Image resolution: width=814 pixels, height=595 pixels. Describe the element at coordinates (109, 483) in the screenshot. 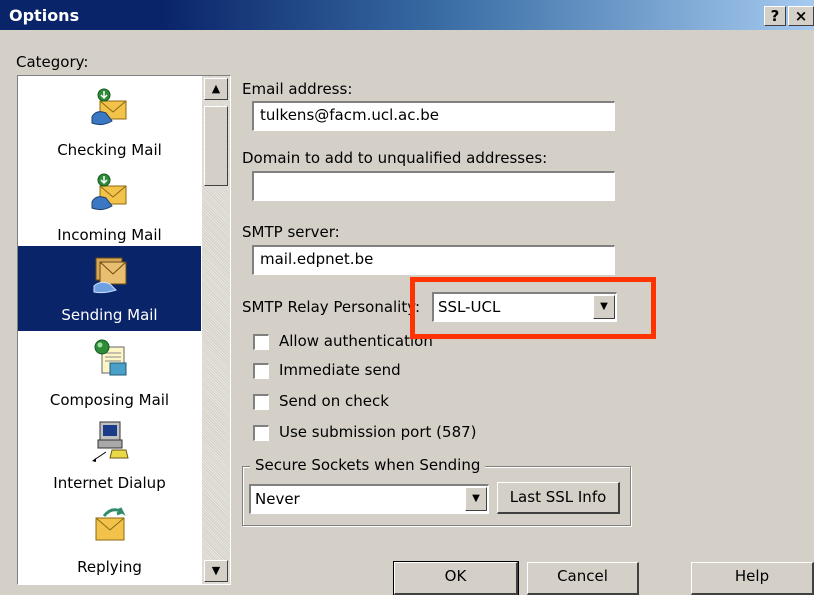

I see `category-item-label: Internet Dialup` at that location.